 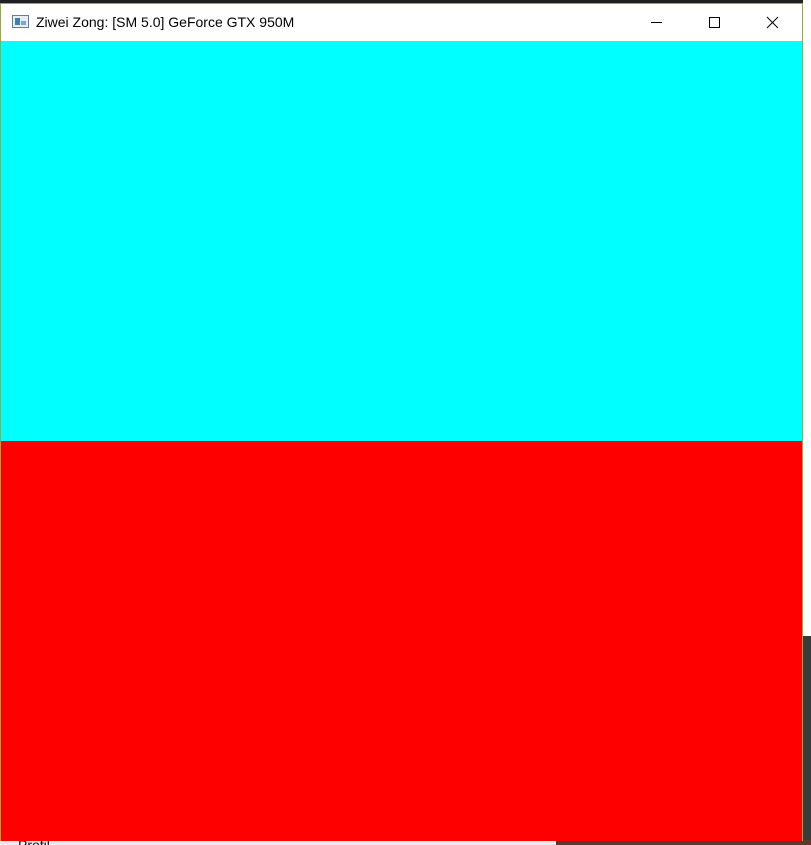 I want to click on minimize-icon, so click(x=656, y=22).